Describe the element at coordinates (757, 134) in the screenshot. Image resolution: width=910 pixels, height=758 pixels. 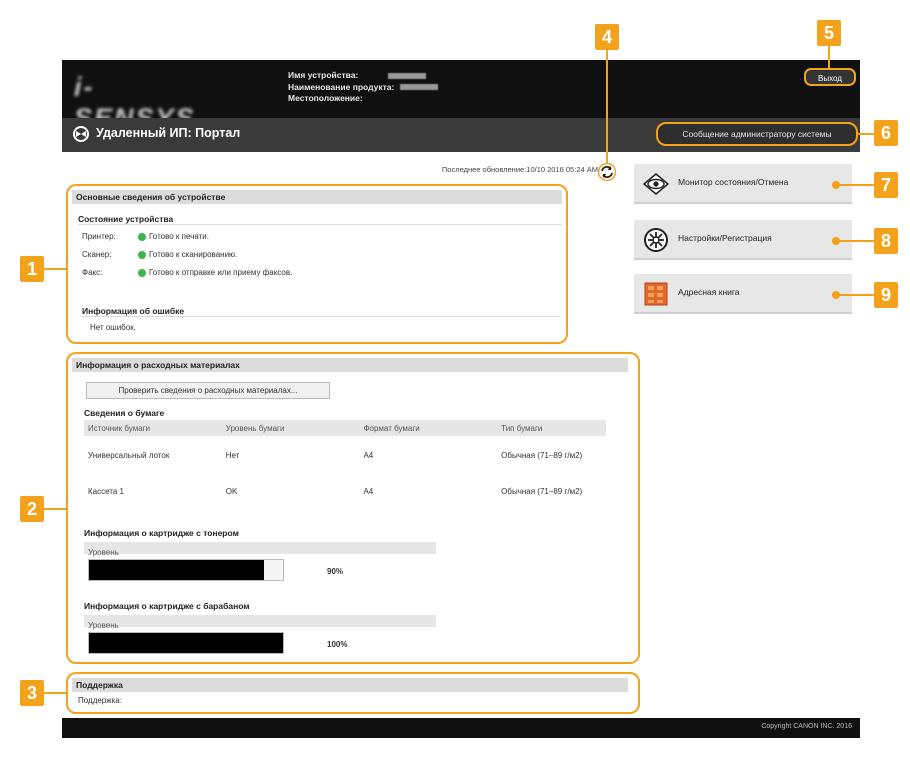
I see `admin-message-link: Сообщение администратору системы` at that location.